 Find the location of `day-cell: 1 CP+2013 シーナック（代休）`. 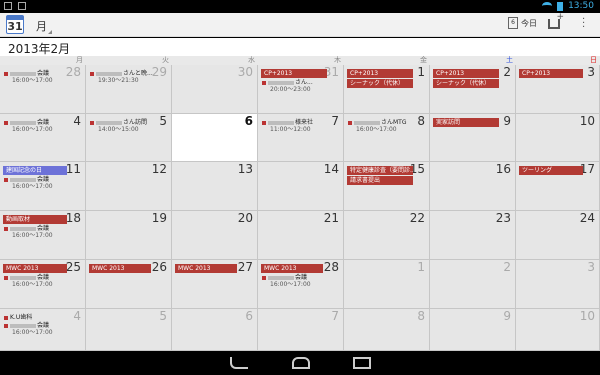

day-cell: 1 CP+2013 シーナック（代休） is located at coordinates (387, 89).